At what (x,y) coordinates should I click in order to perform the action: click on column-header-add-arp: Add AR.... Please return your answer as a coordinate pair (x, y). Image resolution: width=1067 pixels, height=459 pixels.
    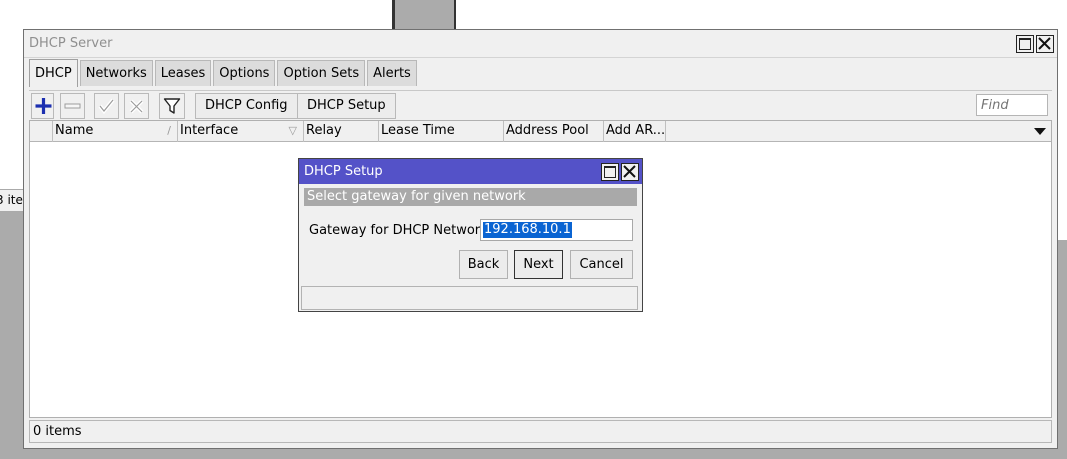
    Looking at the image, I should click on (634, 131).